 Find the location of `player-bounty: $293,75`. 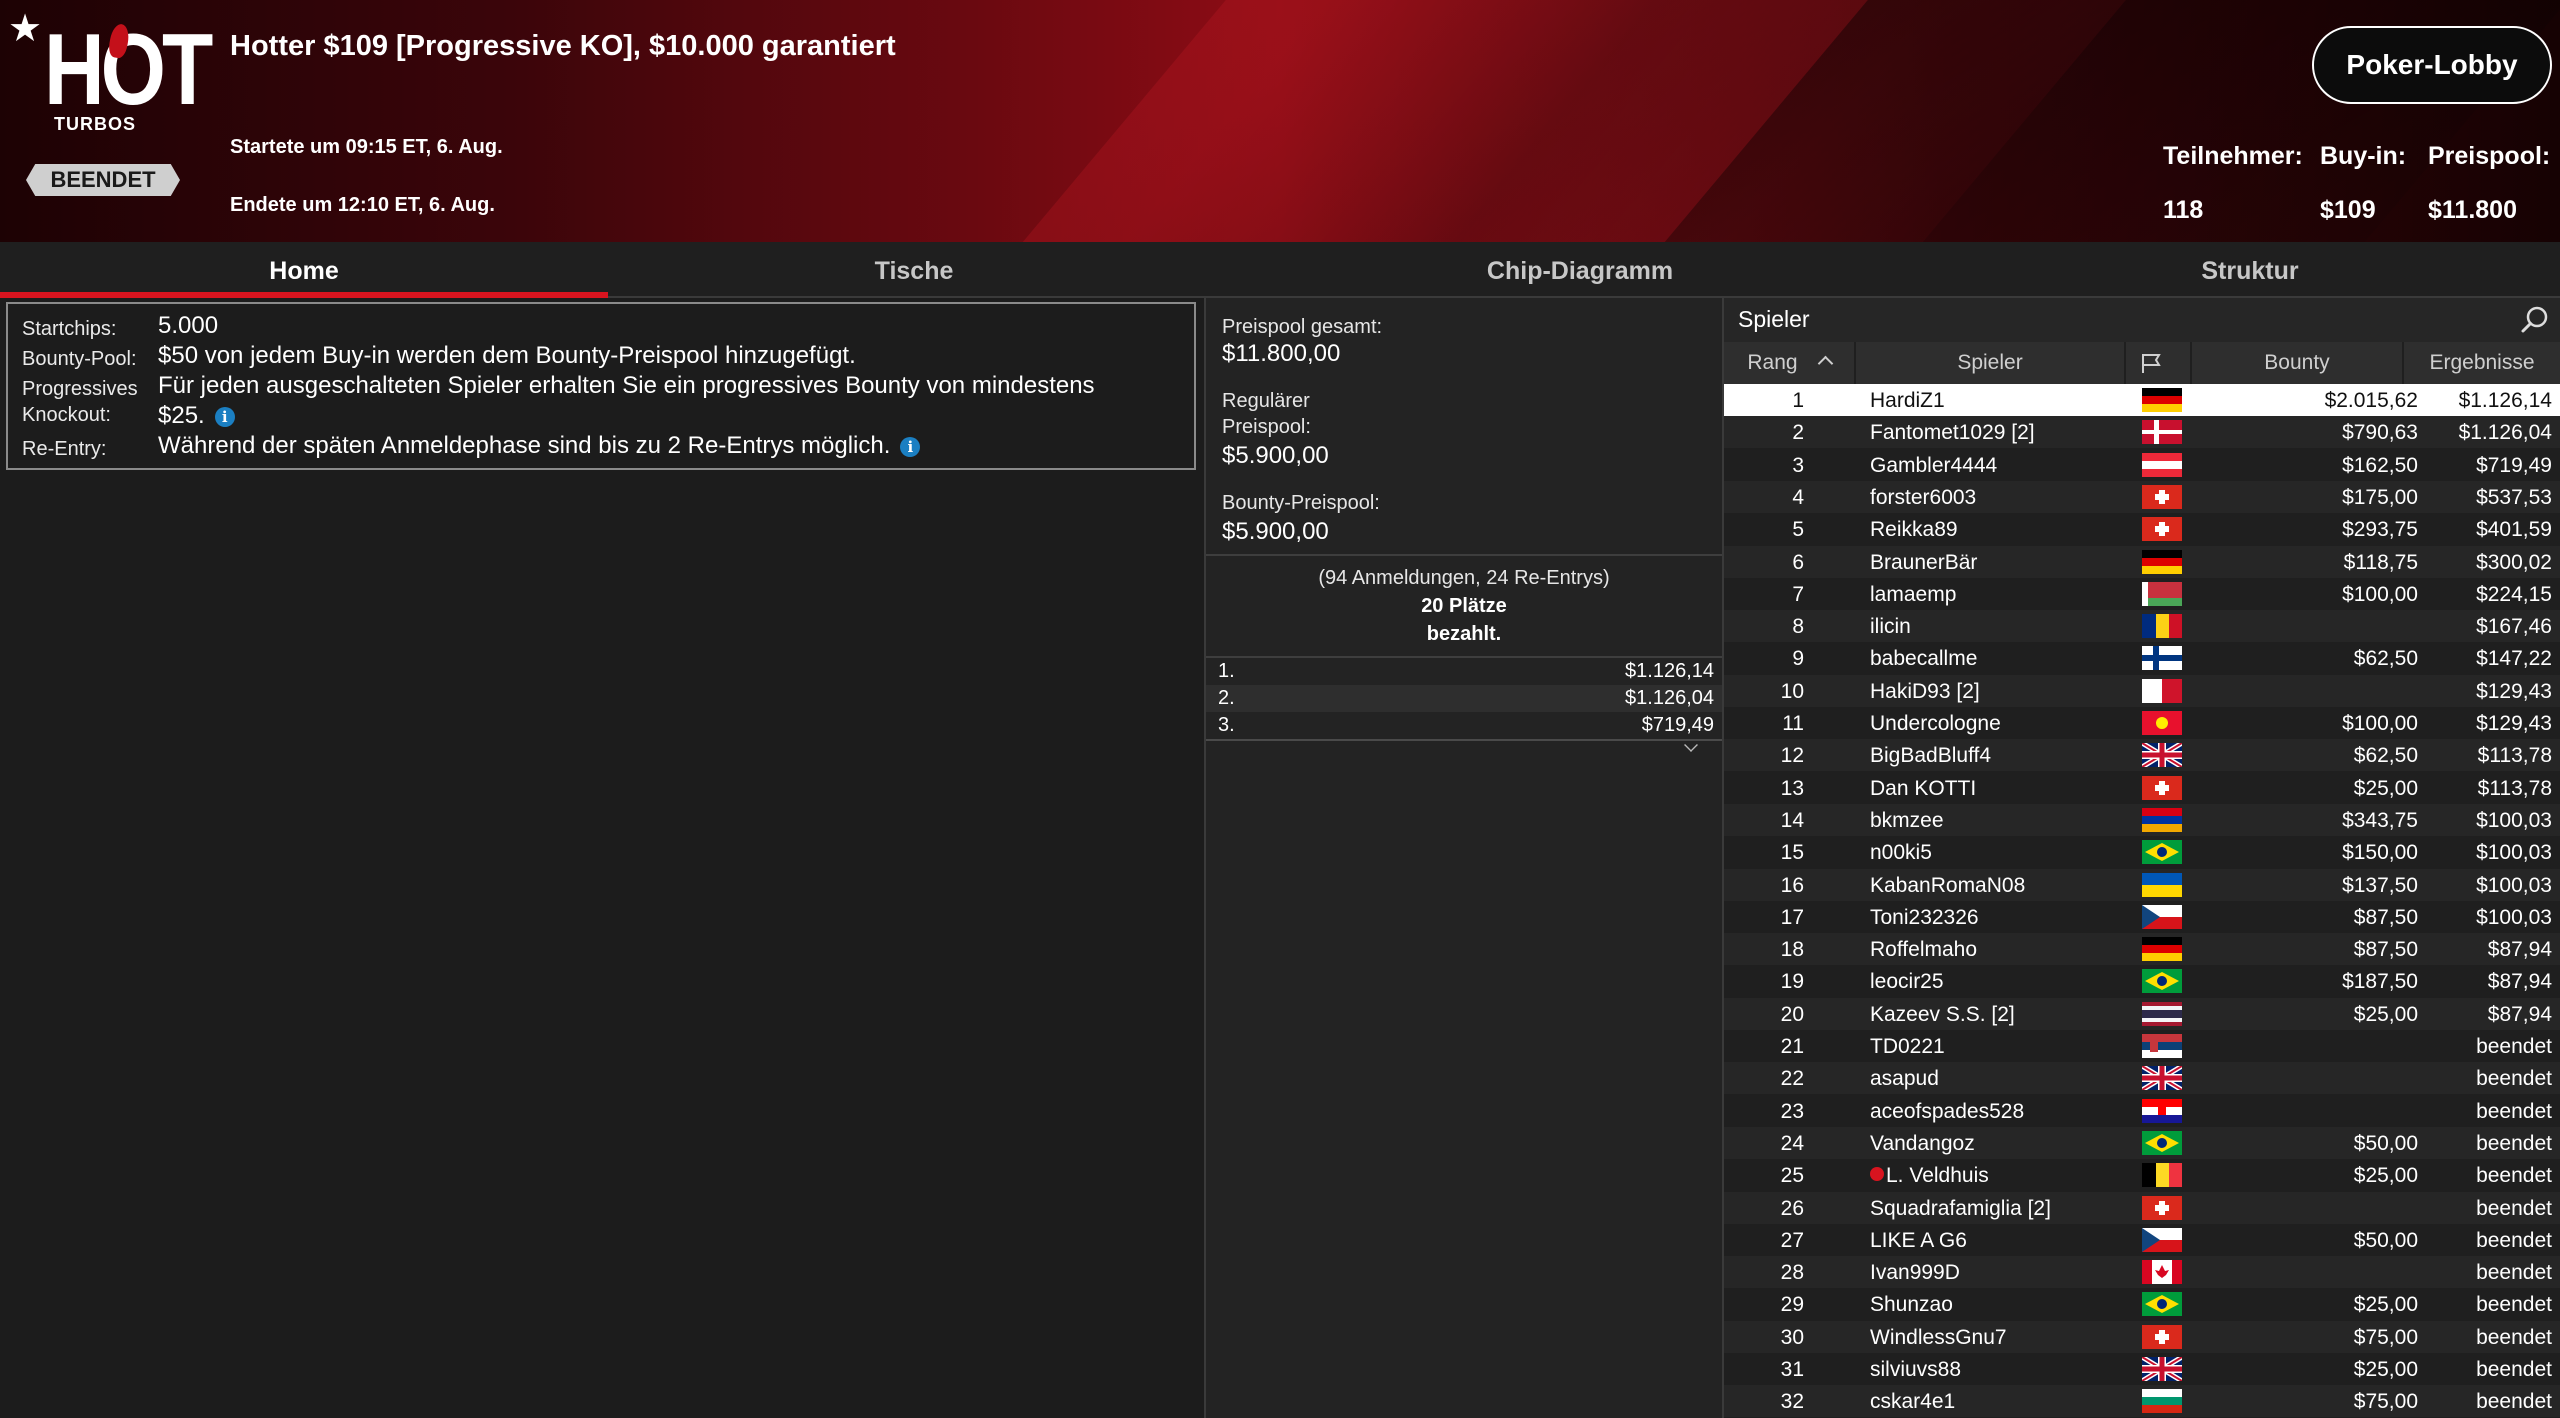

player-bounty: $293,75 is located at coordinates (2380, 530).